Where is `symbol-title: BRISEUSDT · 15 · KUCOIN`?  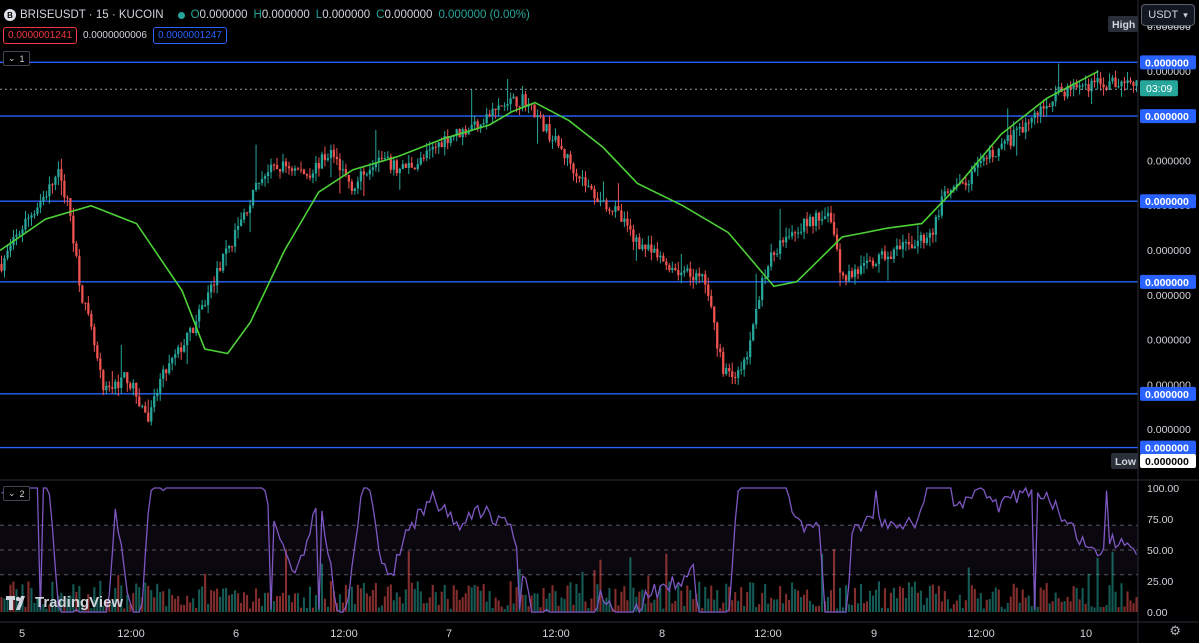
symbol-title: BRISEUSDT · 15 · KUCOIN is located at coordinates (92, 15).